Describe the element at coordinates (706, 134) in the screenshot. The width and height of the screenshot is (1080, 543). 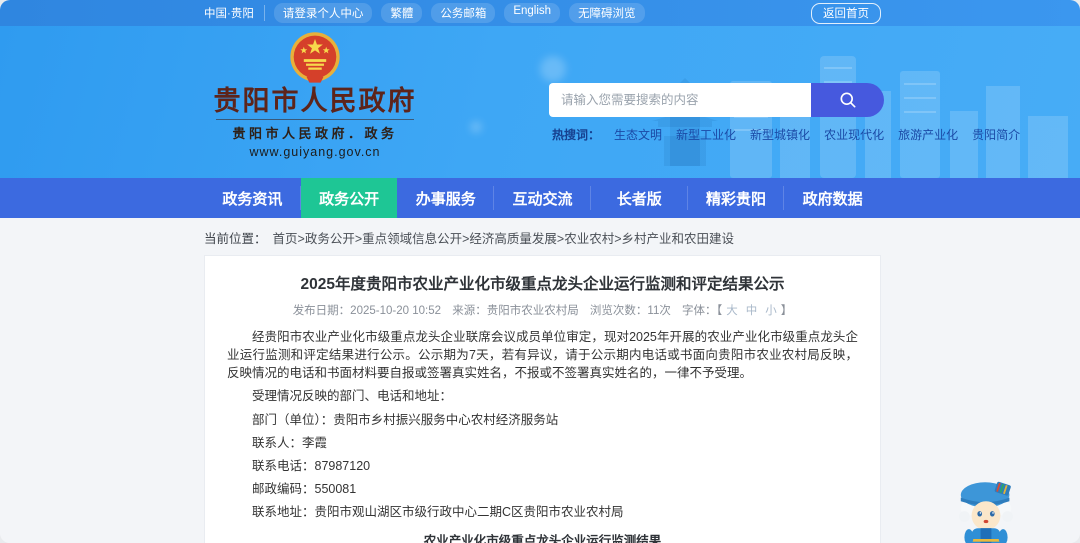
I see `hot-search-word-1: 新型工业化` at that location.